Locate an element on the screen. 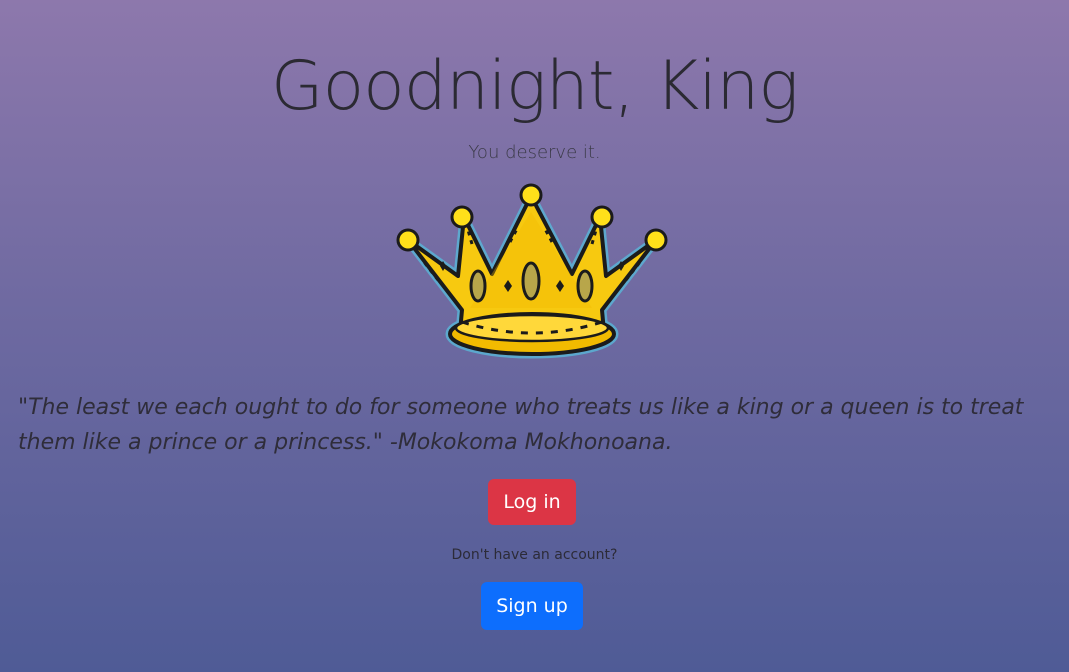 This screenshot has width=1069, height=672. page-title: Goodnight, King is located at coordinates (534, 86).